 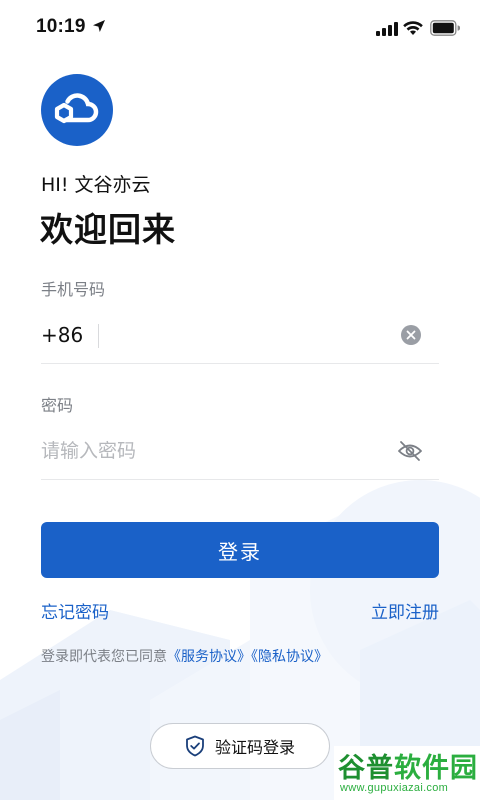 I want to click on country-code-selector: +86, so click(x=62, y=335).